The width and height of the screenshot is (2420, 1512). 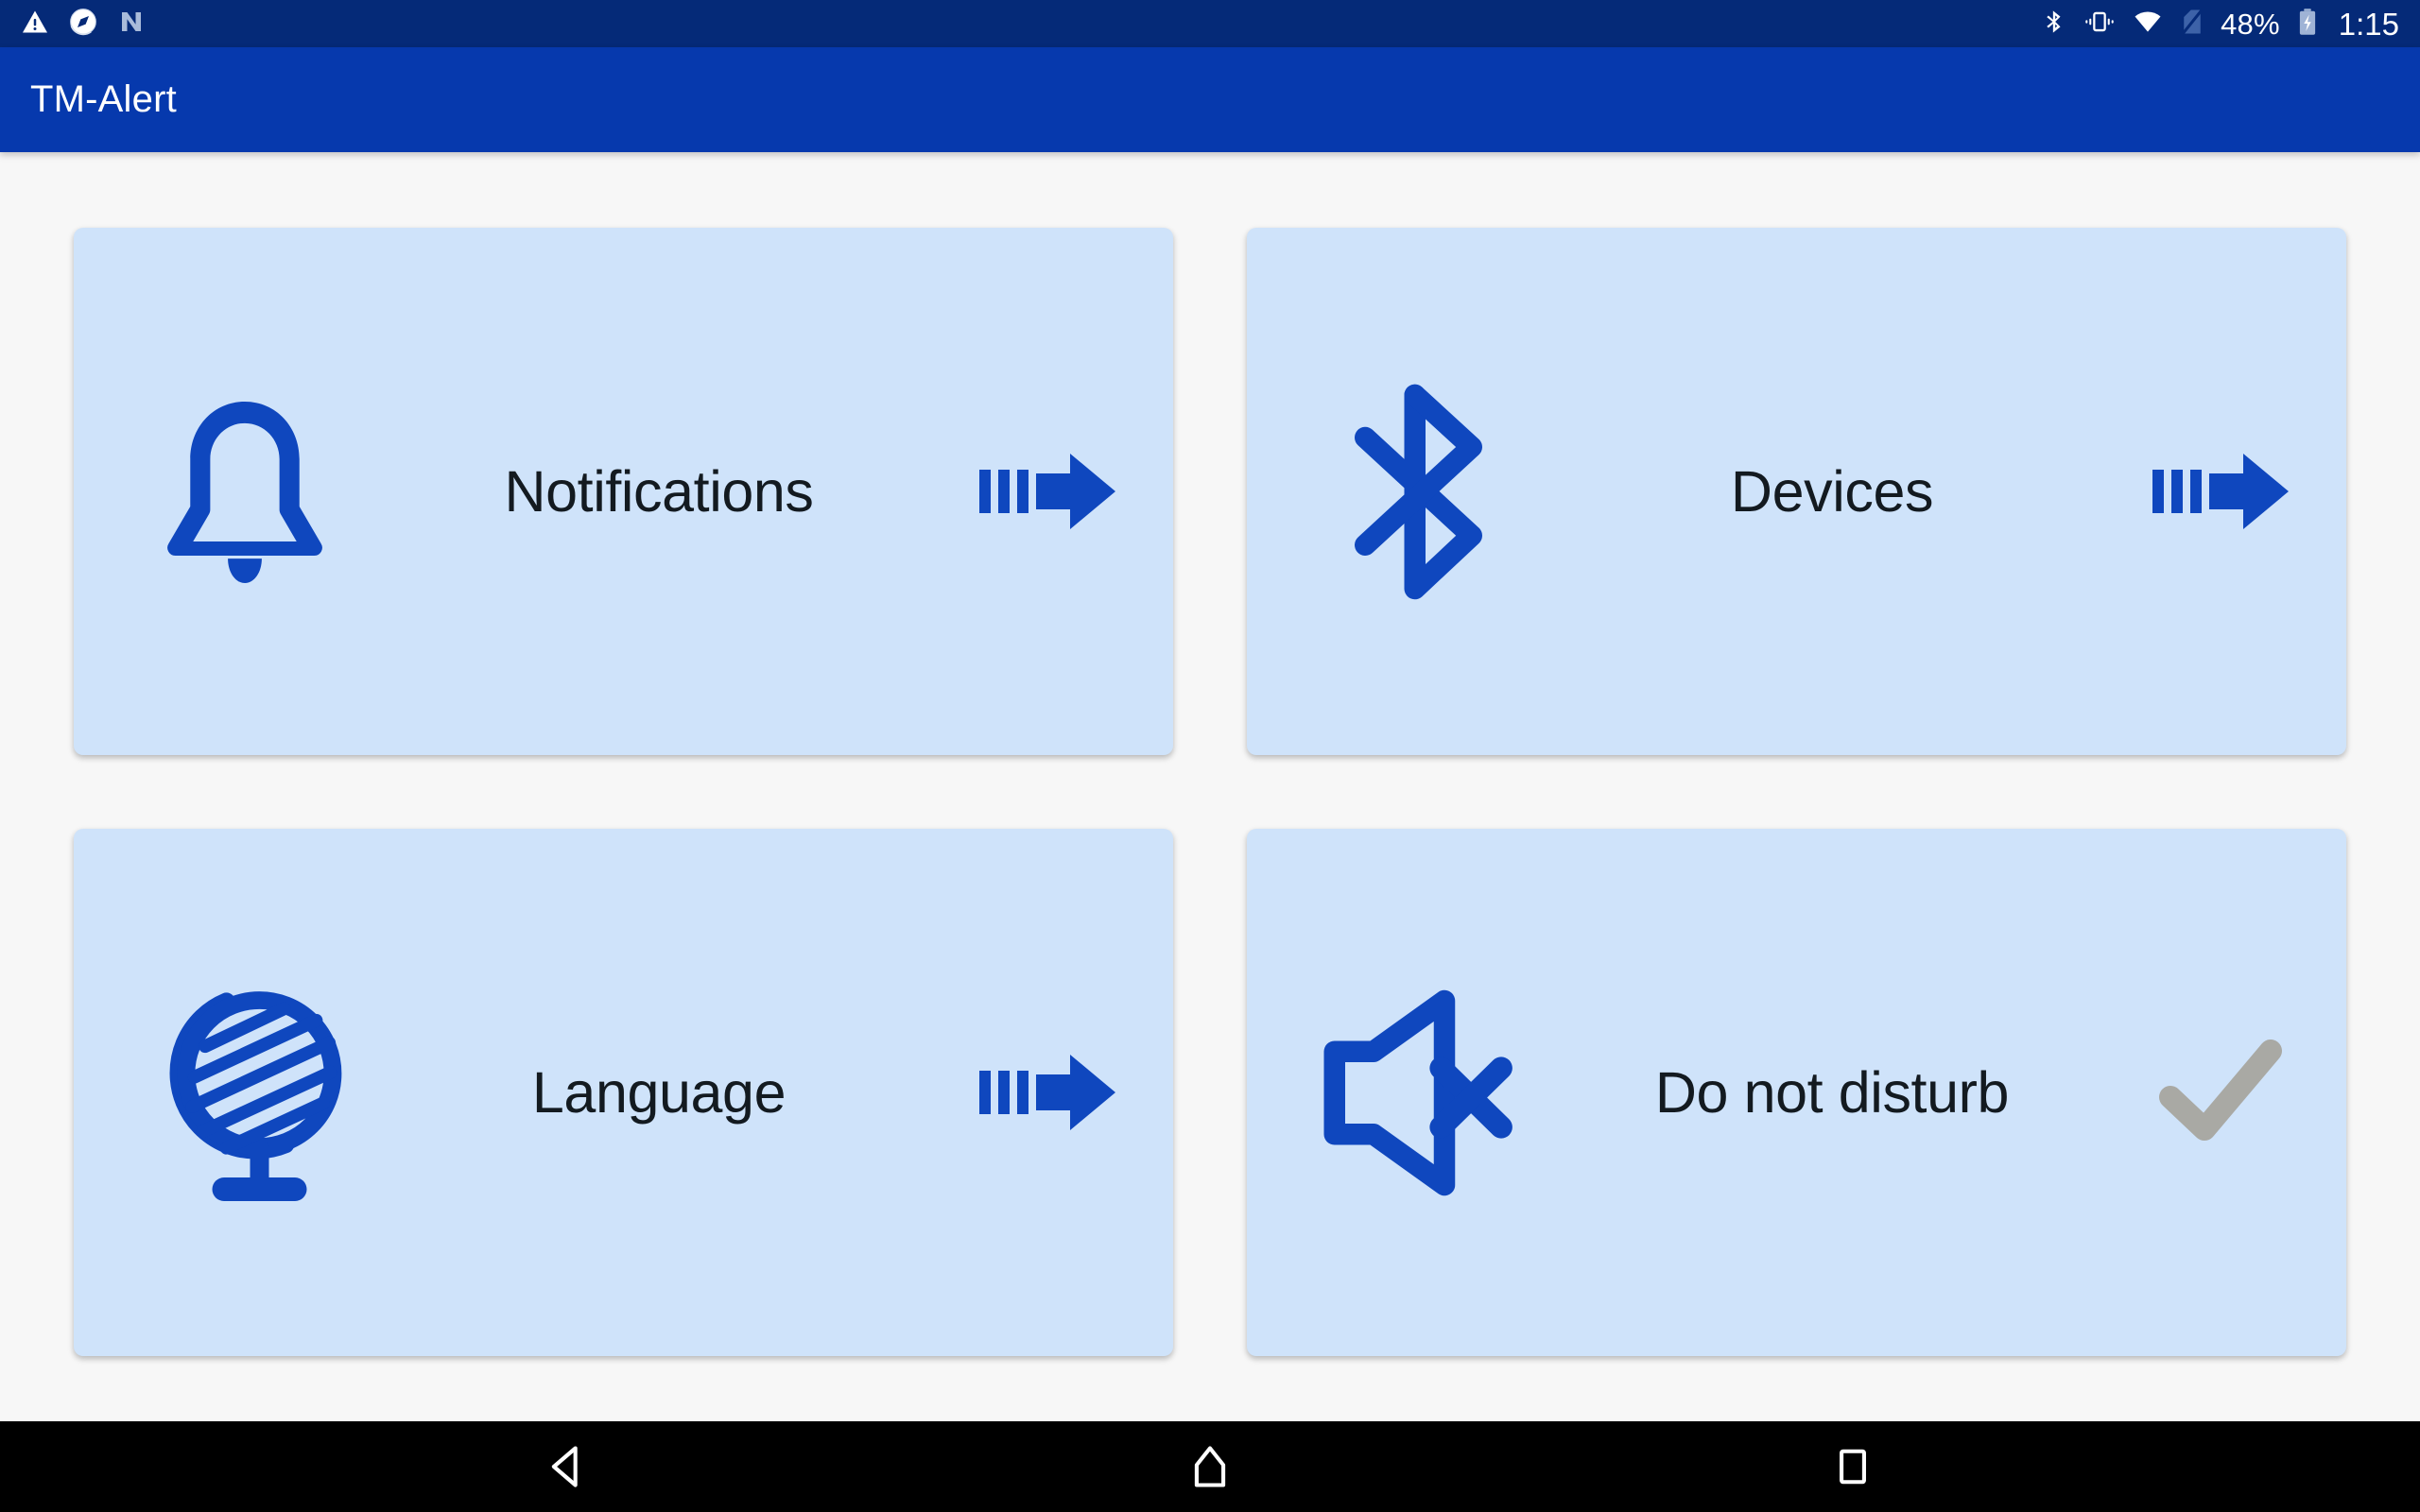 I want to click on nav-home-button, so click(x=1210, y=1466).